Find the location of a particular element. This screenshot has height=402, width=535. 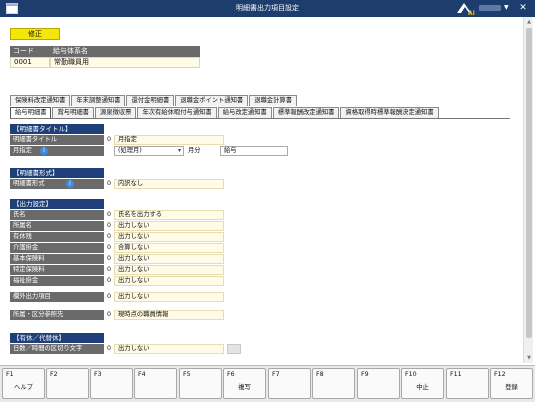

tab-retirement-calculation: 退職金計算書 is located at coordinates (273, 100).